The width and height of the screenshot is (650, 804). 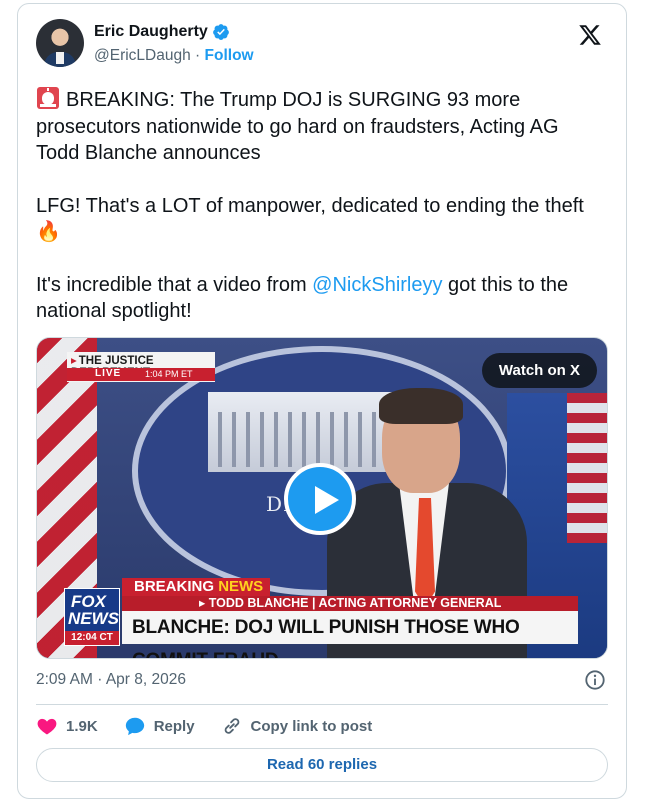 What do you see at coordinates (169, 374) in the screenshot?
I see `live-time: 1:04 PM ET` at bounding box center [169, 374].